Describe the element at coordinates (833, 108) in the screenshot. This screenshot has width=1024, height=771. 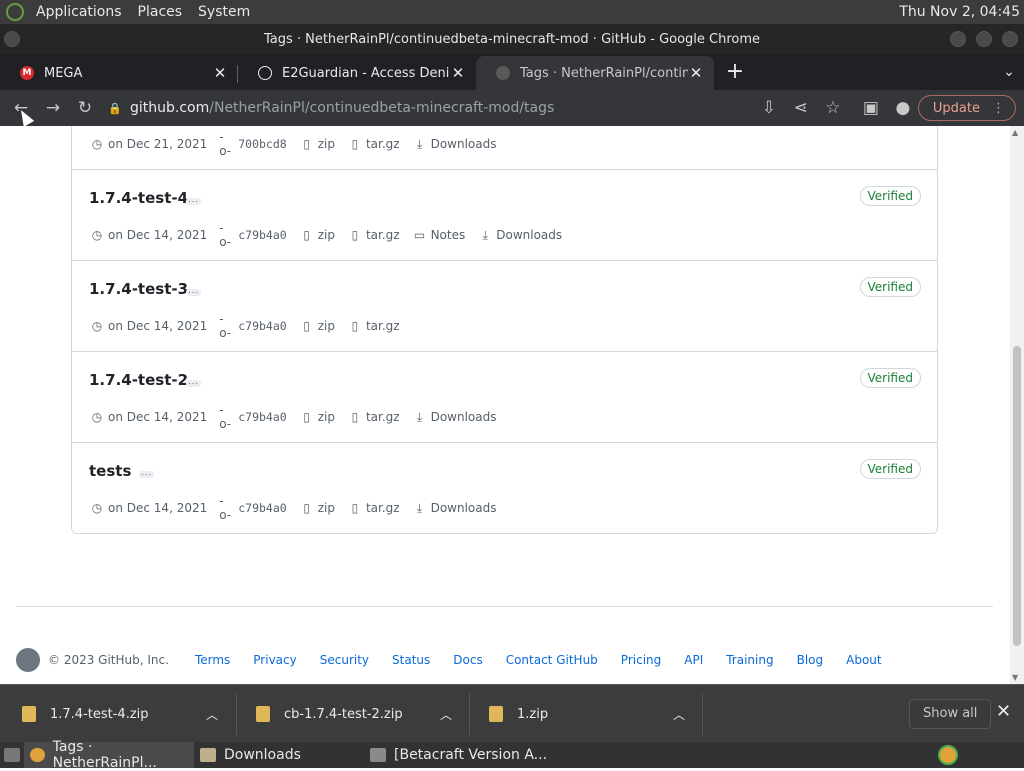
I see `bookmark-star-icon: ☆` at that location.